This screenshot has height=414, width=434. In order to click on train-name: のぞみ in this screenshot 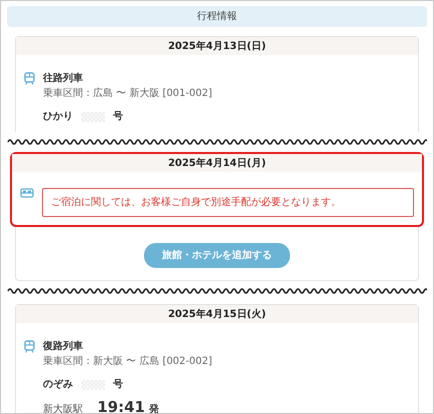, I will do `click(58, 385)`.